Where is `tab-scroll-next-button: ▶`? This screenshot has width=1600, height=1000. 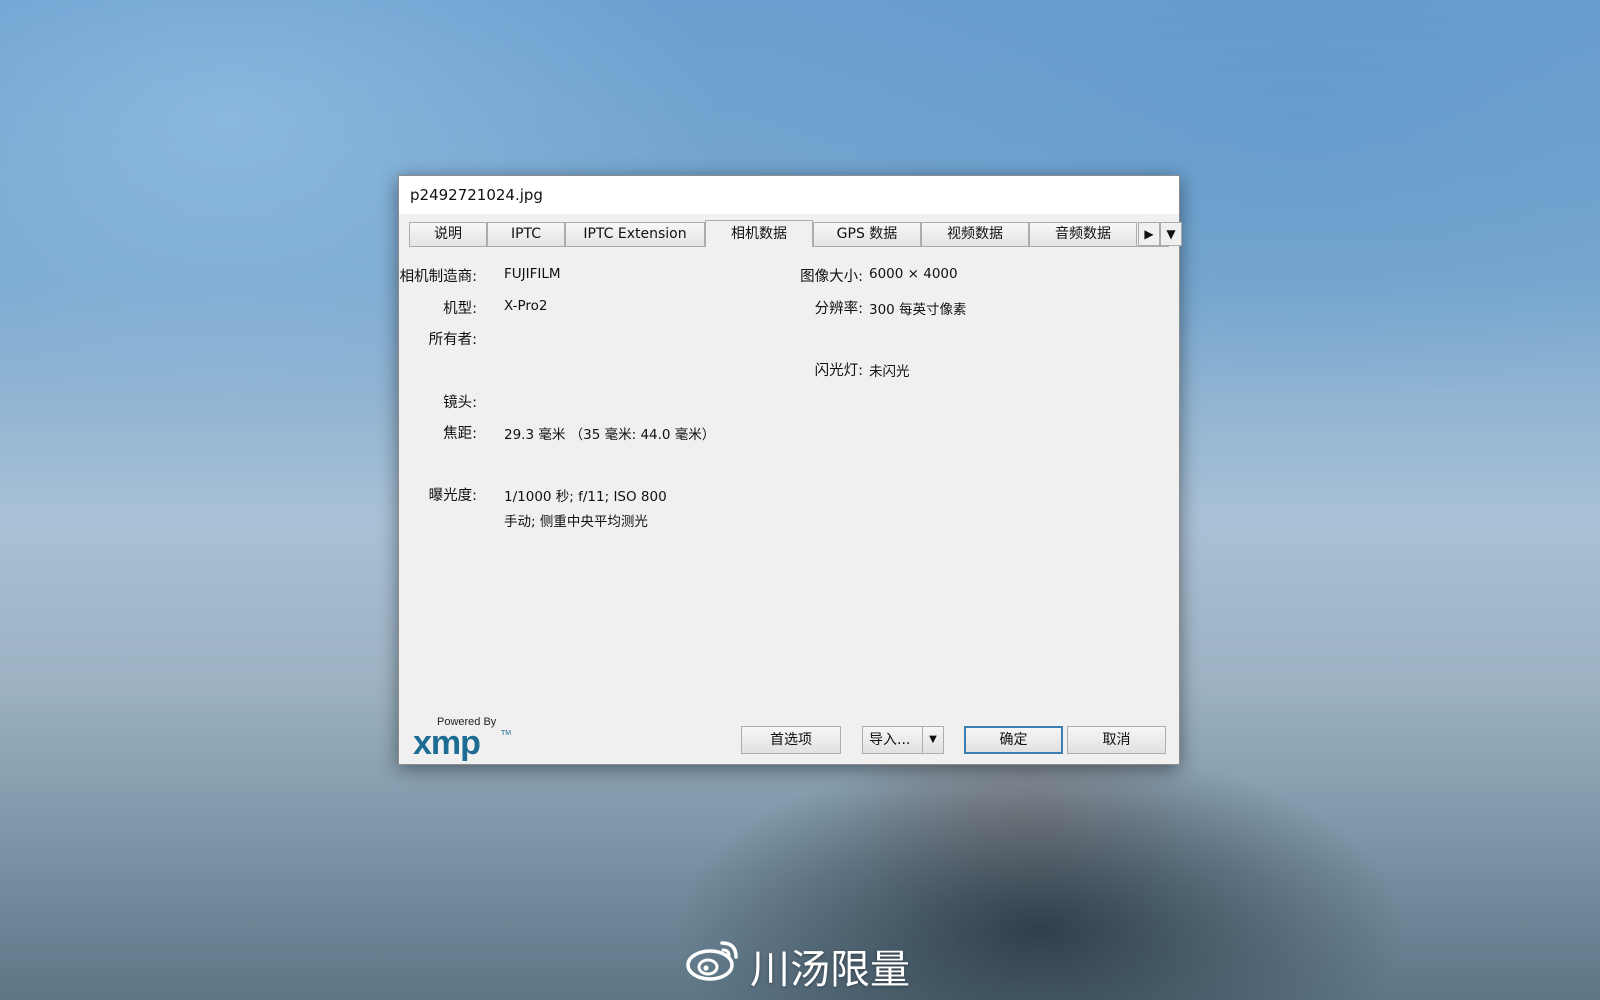
tab-scroll-next-button: ▶ is located at coordinates (1149, 234).